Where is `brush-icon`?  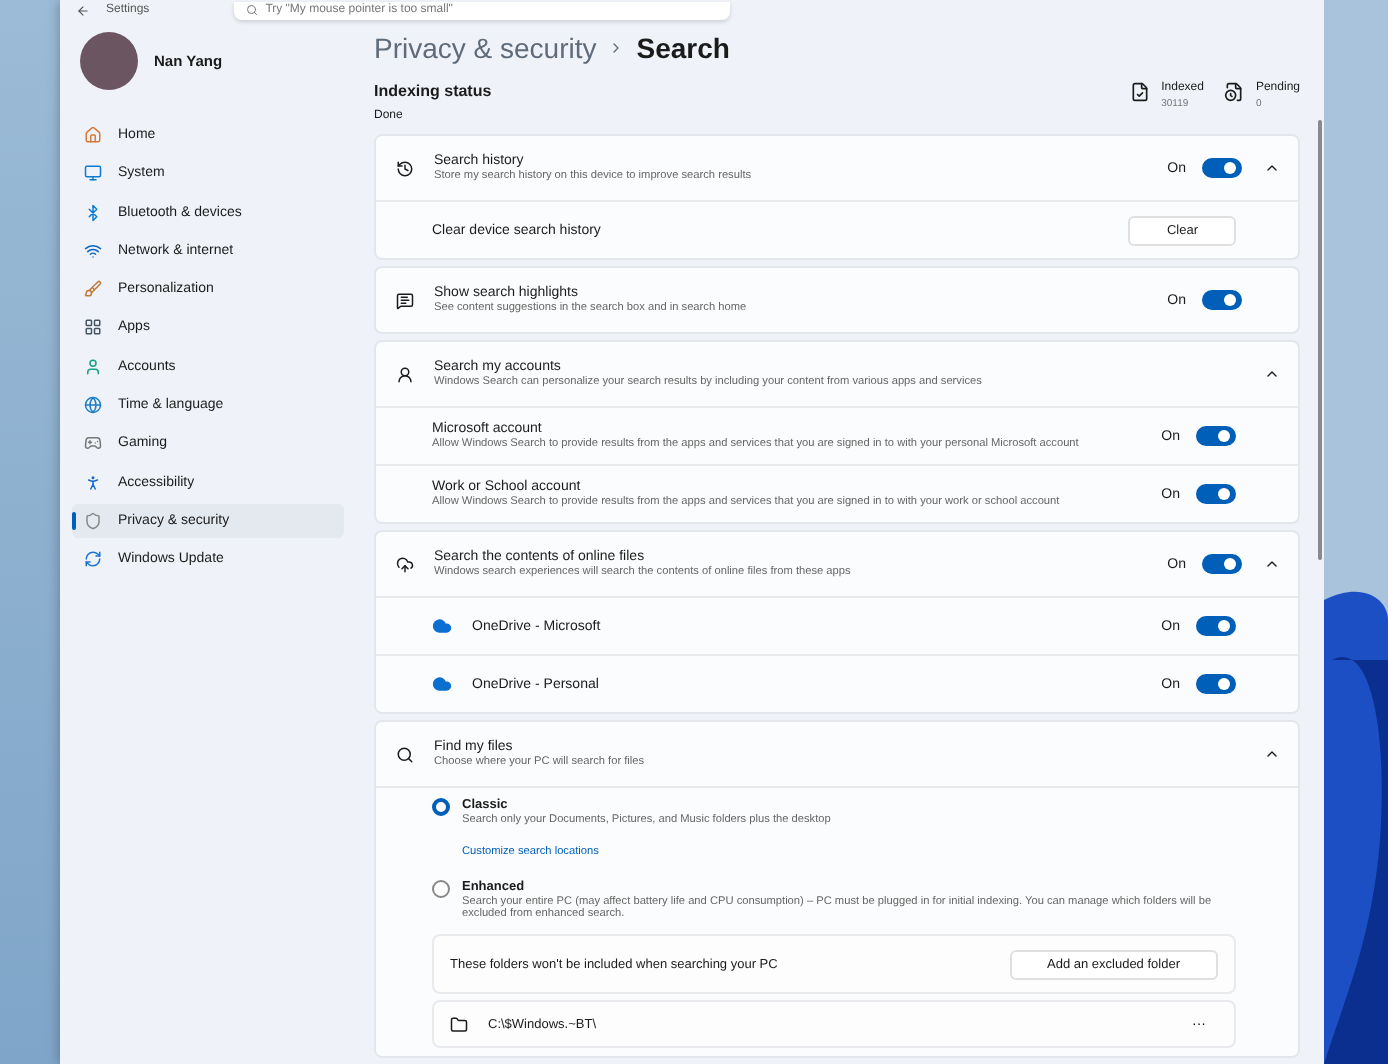 brush-icon is located at coordinates (93, 289).